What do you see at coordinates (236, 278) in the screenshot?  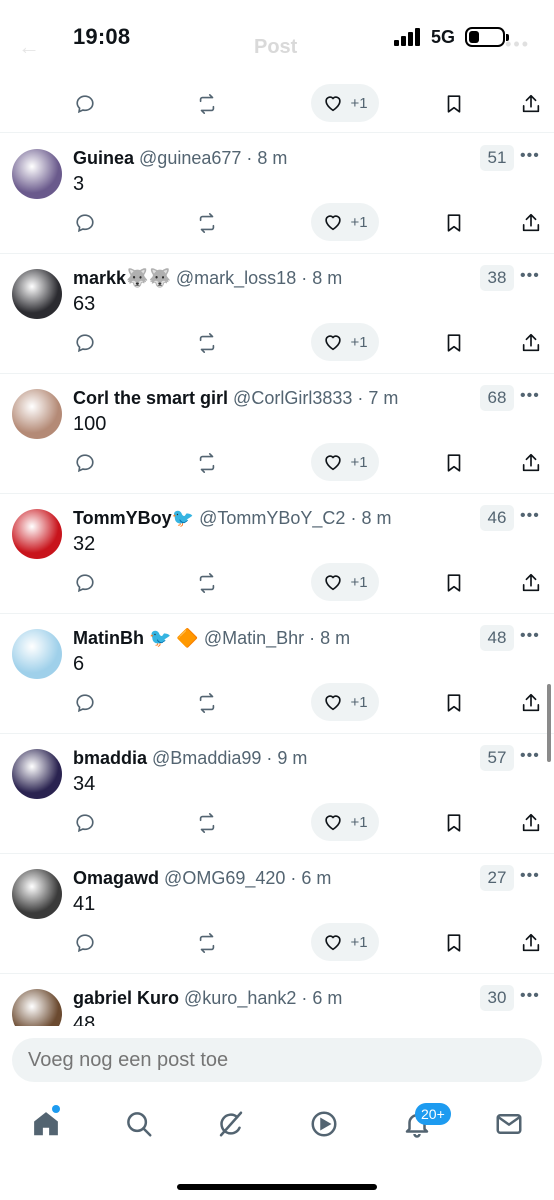 I see `user-handle: @mark_loss18` at bounding box center [236, 278].